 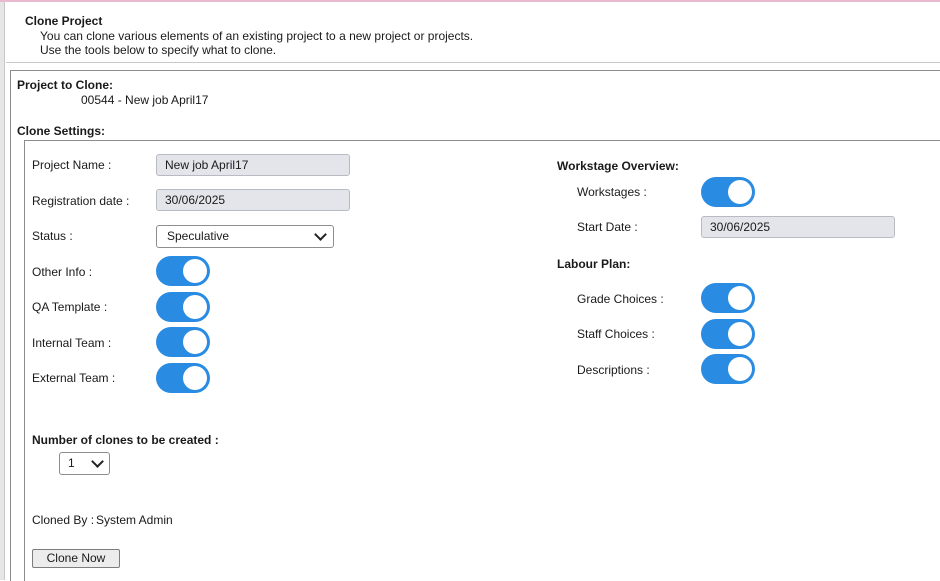 What do you see at coordinates (72, 343) in the screenshot?
I see `internal-team-label: Internal Team :` at bounding box center [72, 343].